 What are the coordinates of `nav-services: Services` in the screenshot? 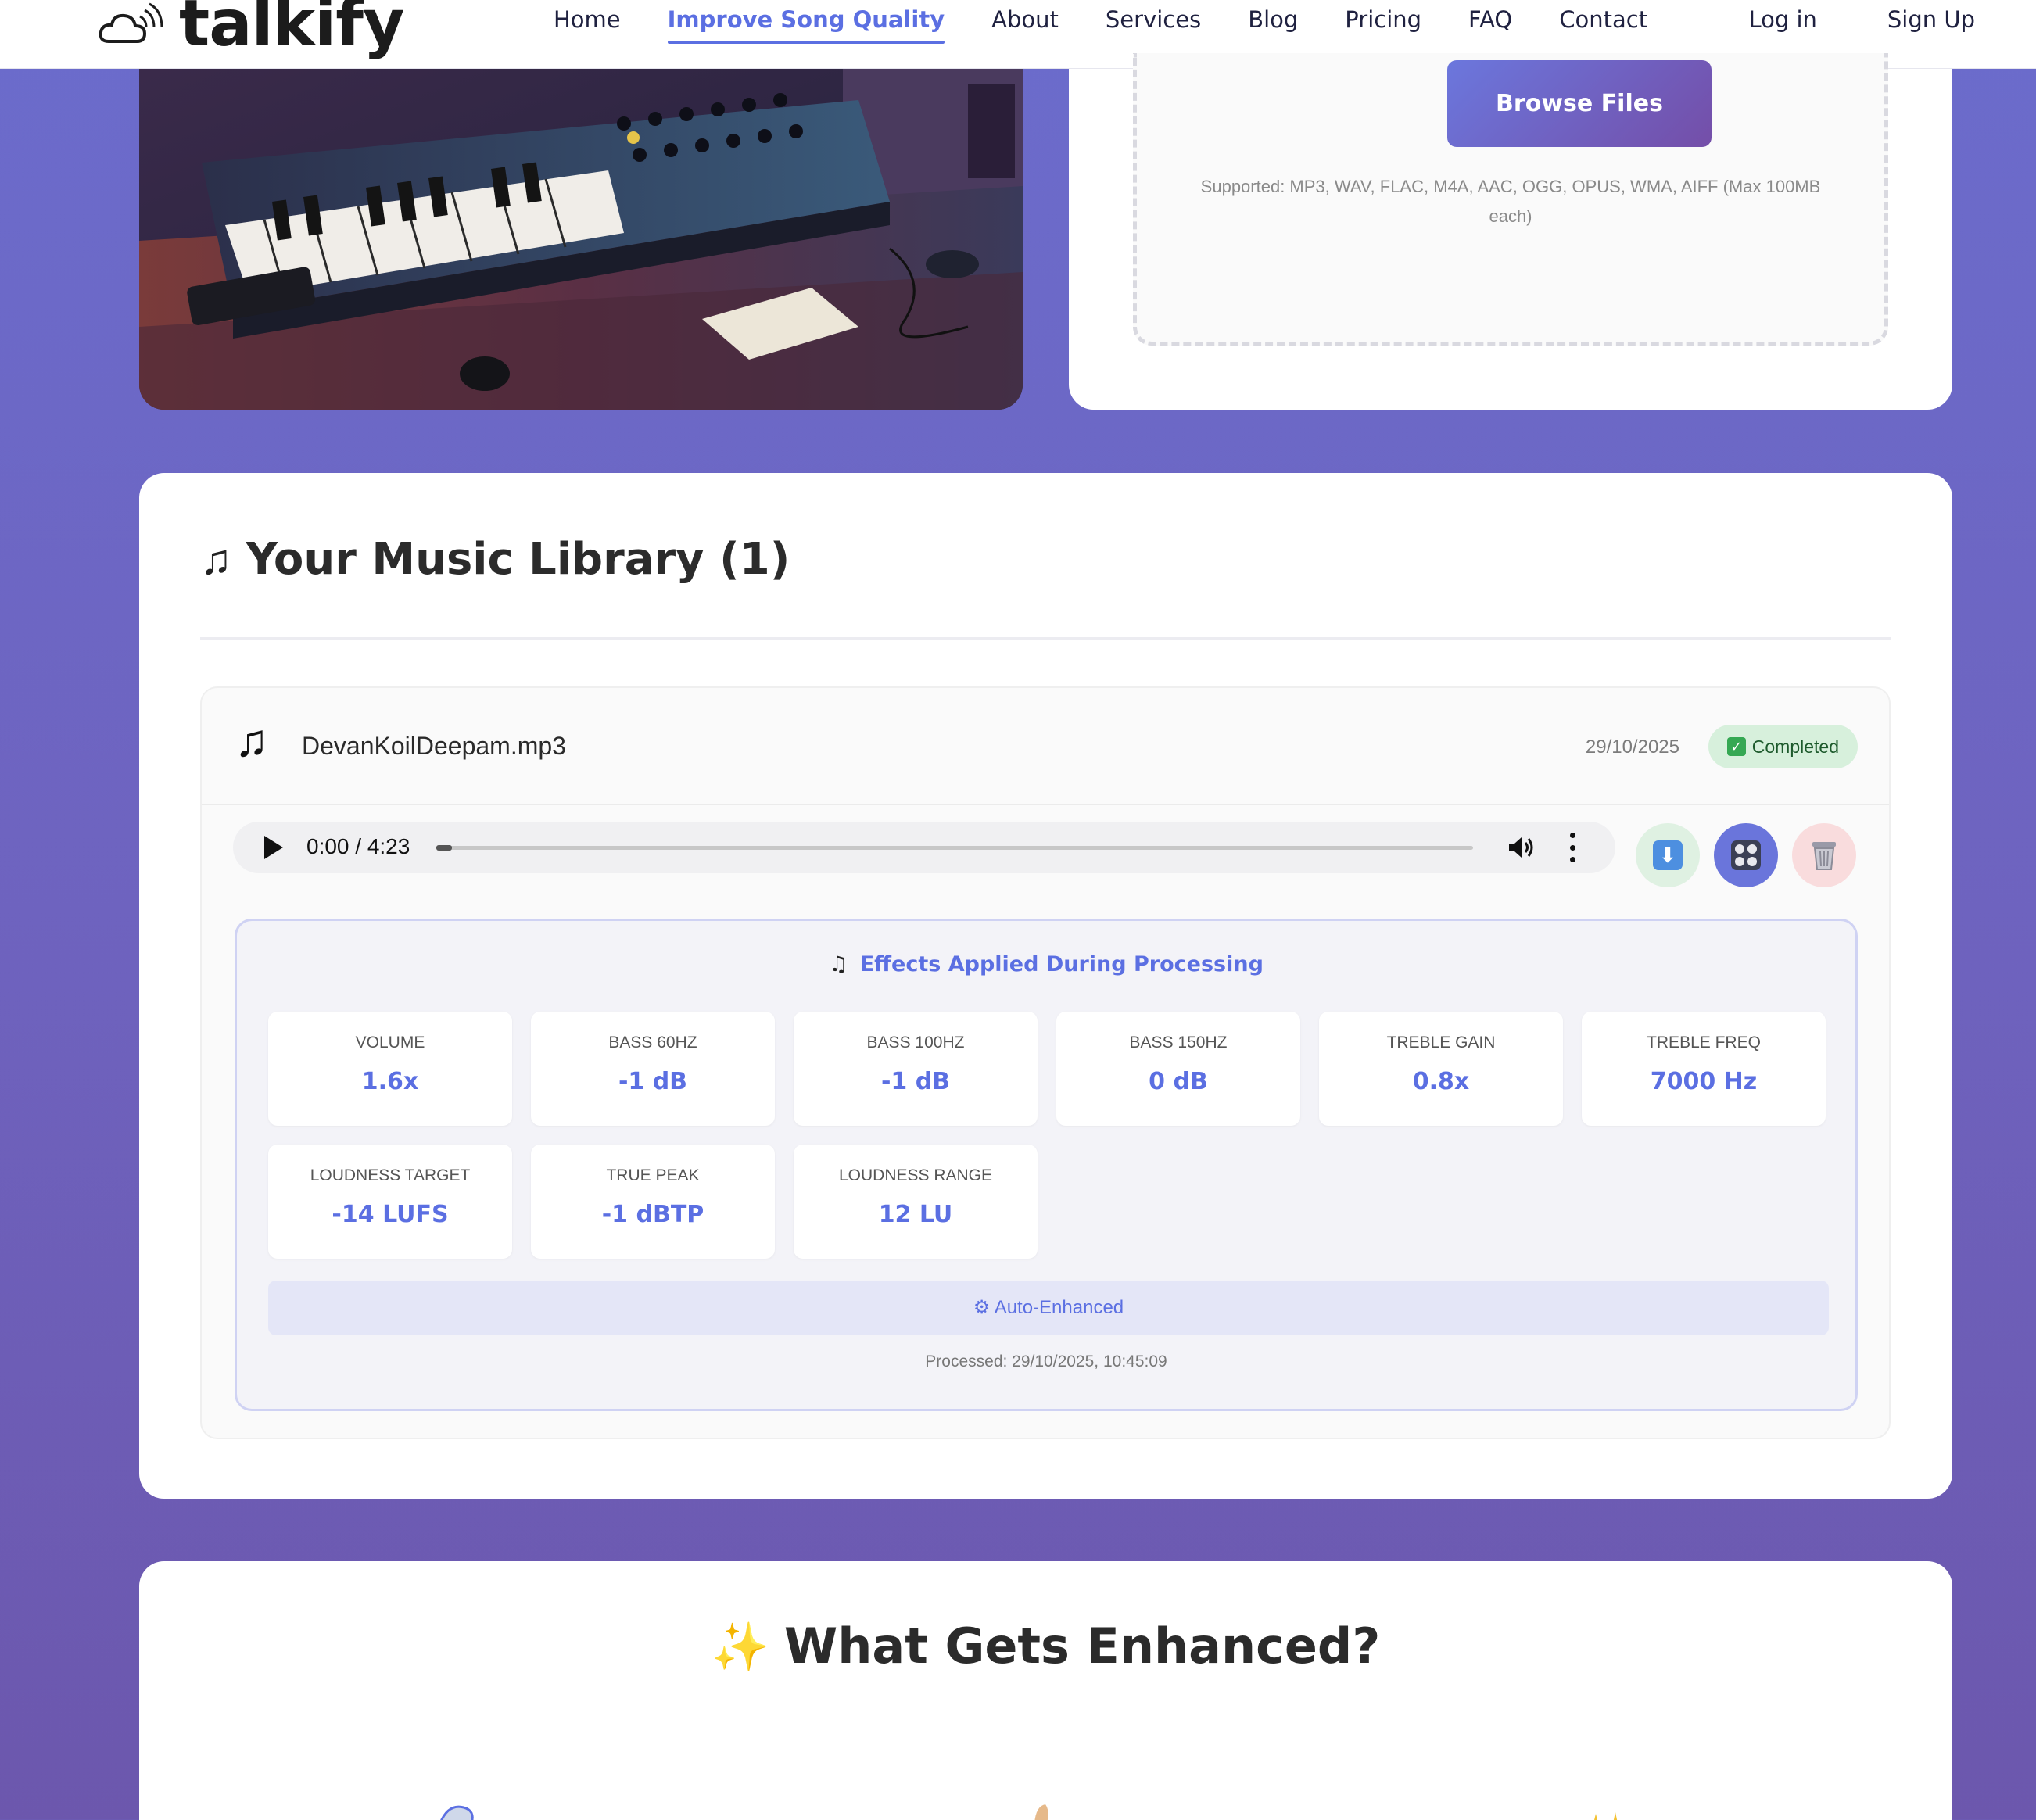 It's located at (1153, 19).